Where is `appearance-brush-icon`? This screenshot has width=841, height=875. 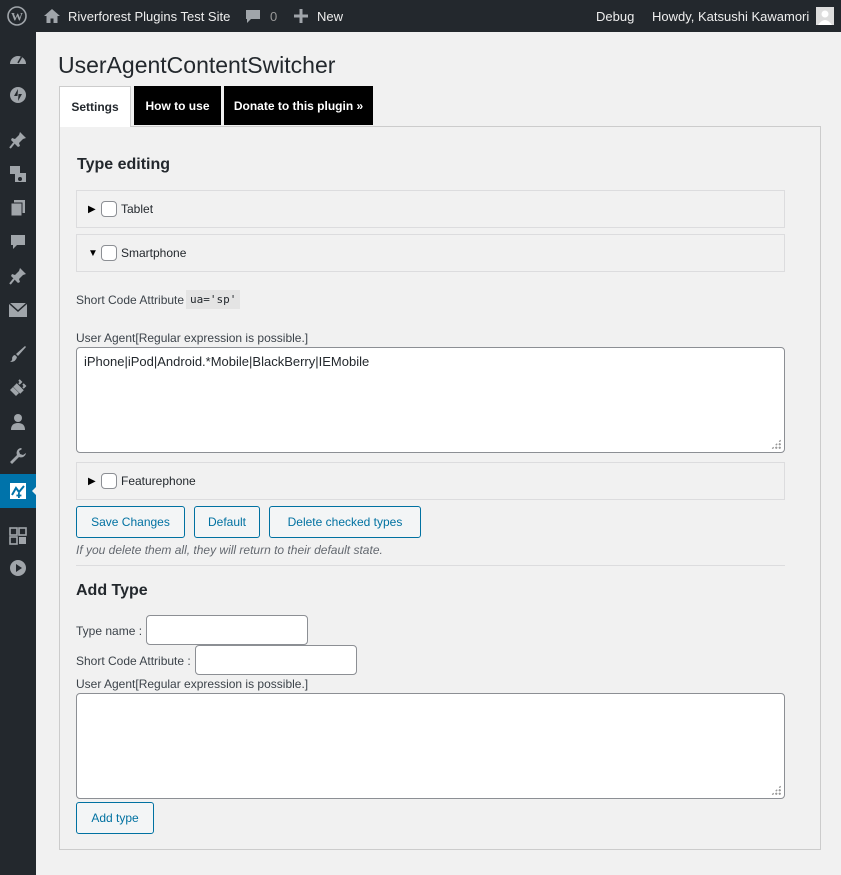 appearance-brush-icon is located at coordinates (18, 354).